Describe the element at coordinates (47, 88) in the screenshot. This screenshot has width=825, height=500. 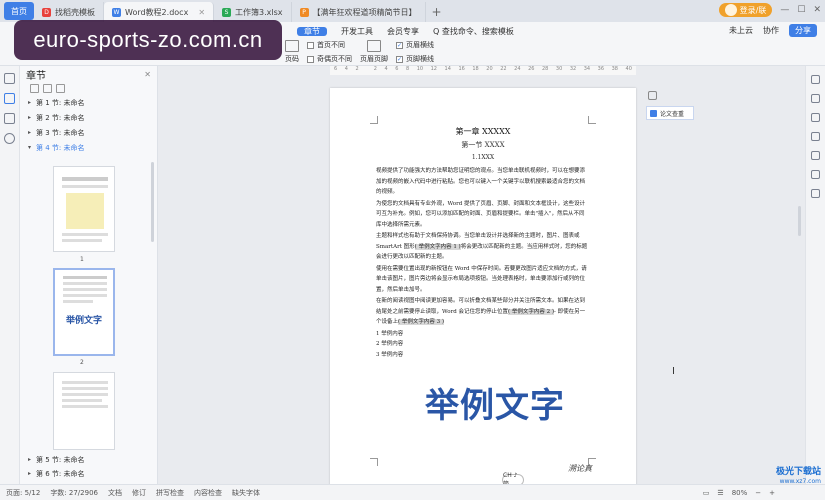
I see `new-section-icon` at that location.